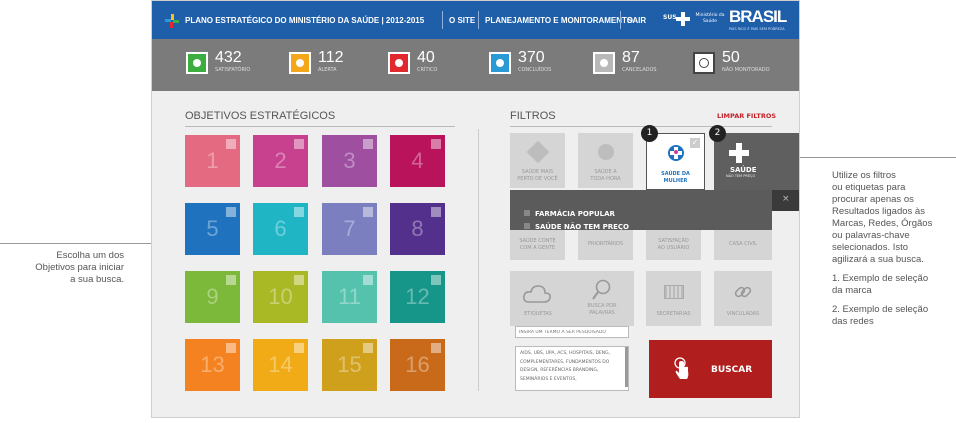 This screenshot has height=423, width=956. I want to click on objetivo-number: 3, so click(349, 160).